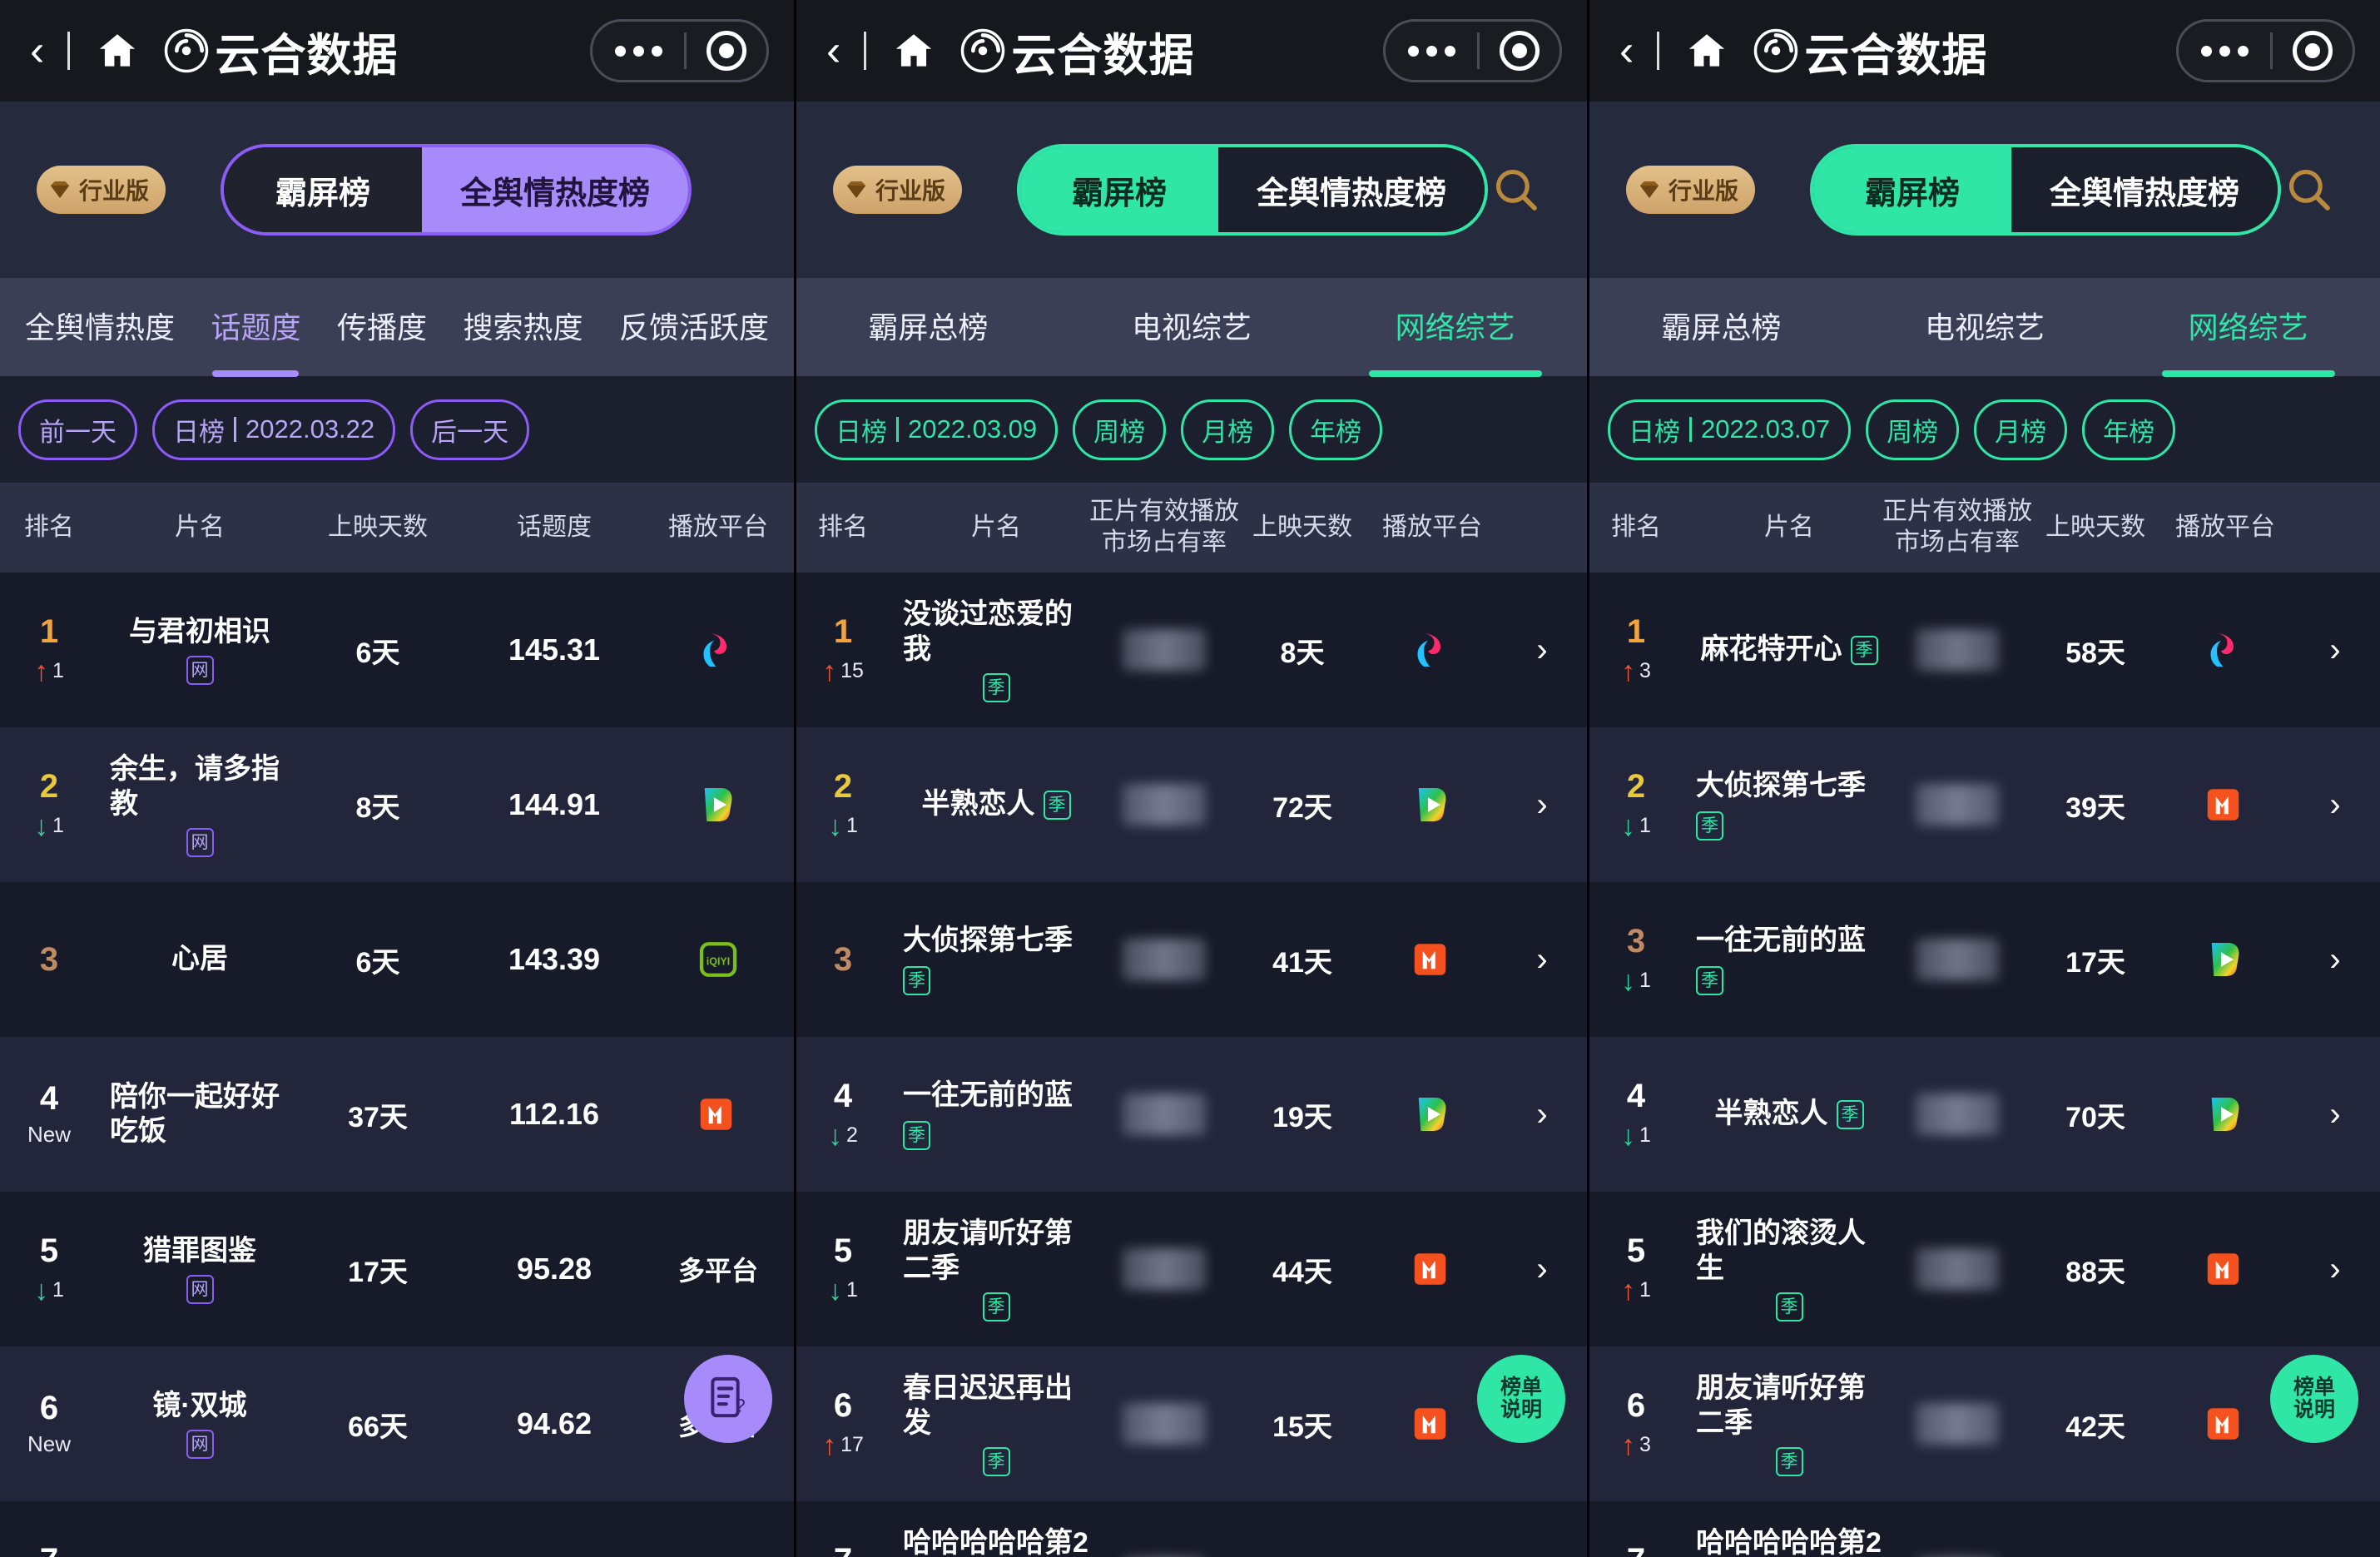 The height and width of the screenshot is (1557, 2380). What do you see at coordinates (937, 429) in the screenshot?
I see `date-chip-0: 日榜 2022.03.09` at bounding box center [937, 429].